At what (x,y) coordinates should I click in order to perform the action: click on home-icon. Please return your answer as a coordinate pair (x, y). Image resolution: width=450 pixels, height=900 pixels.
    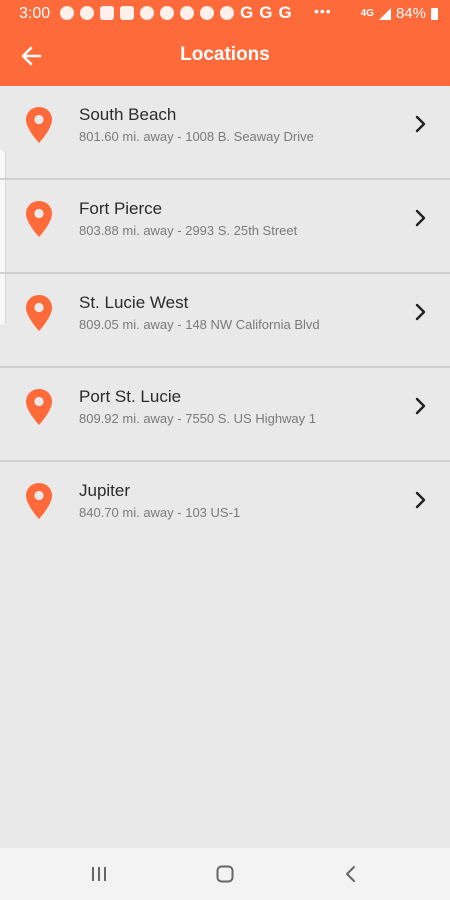
    Looking at the image, I should click on (225, 874).